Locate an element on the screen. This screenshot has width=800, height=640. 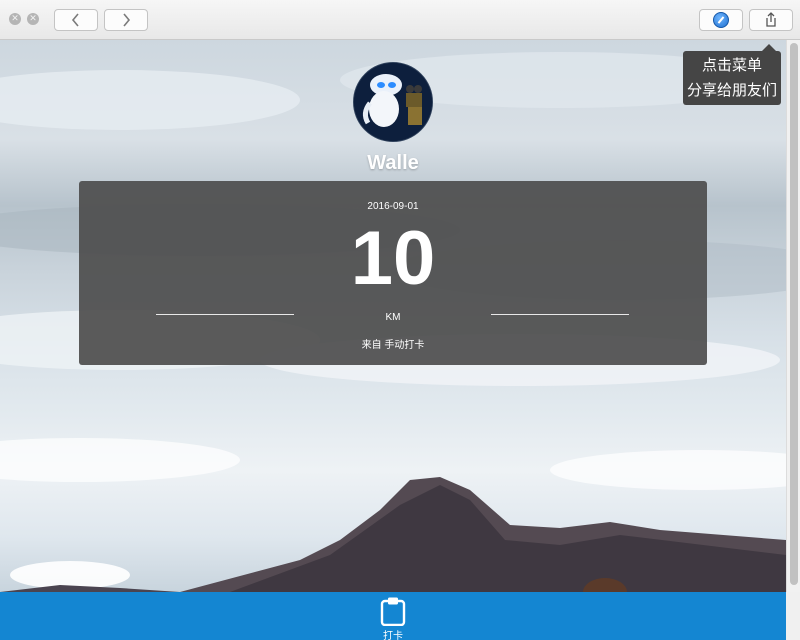
open-in-browser-button is located at coordinates (721, 20).